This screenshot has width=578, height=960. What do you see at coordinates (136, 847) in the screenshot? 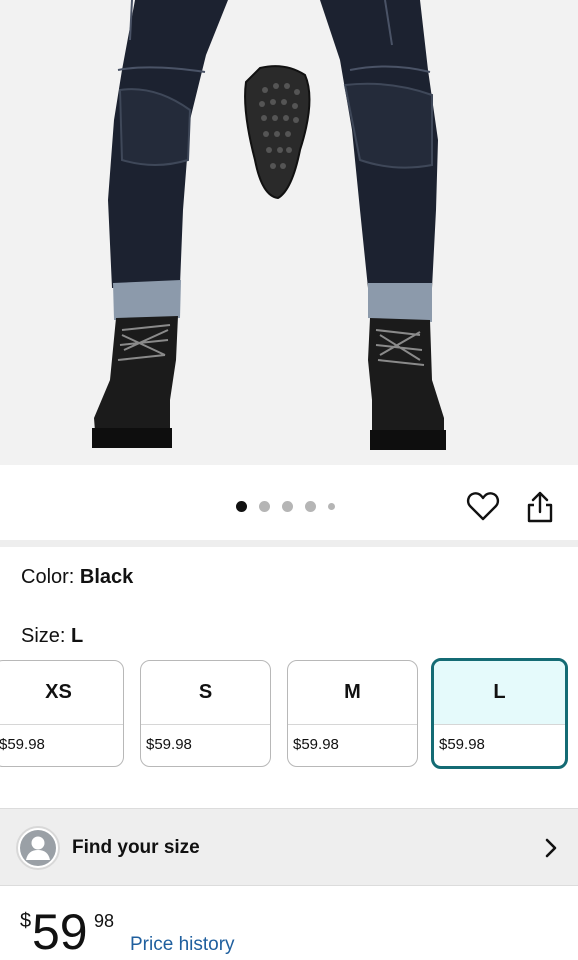
I see `find-your-size-label: Find your size` at bounding box center [136, 847].